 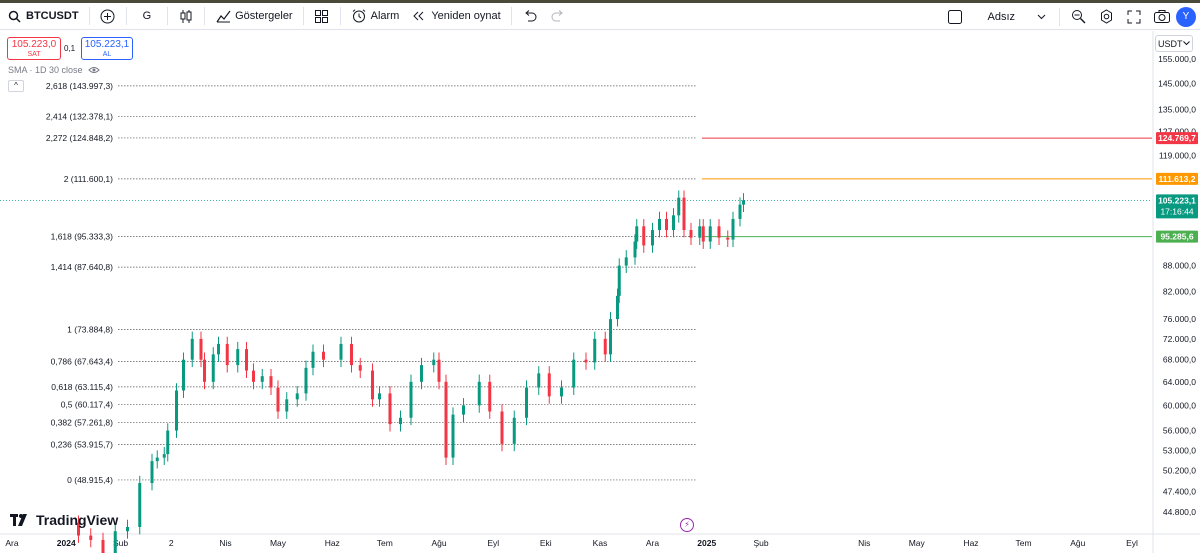 I want to click on price-tick-label: 155.000,0, so click(x=1177, y=59).